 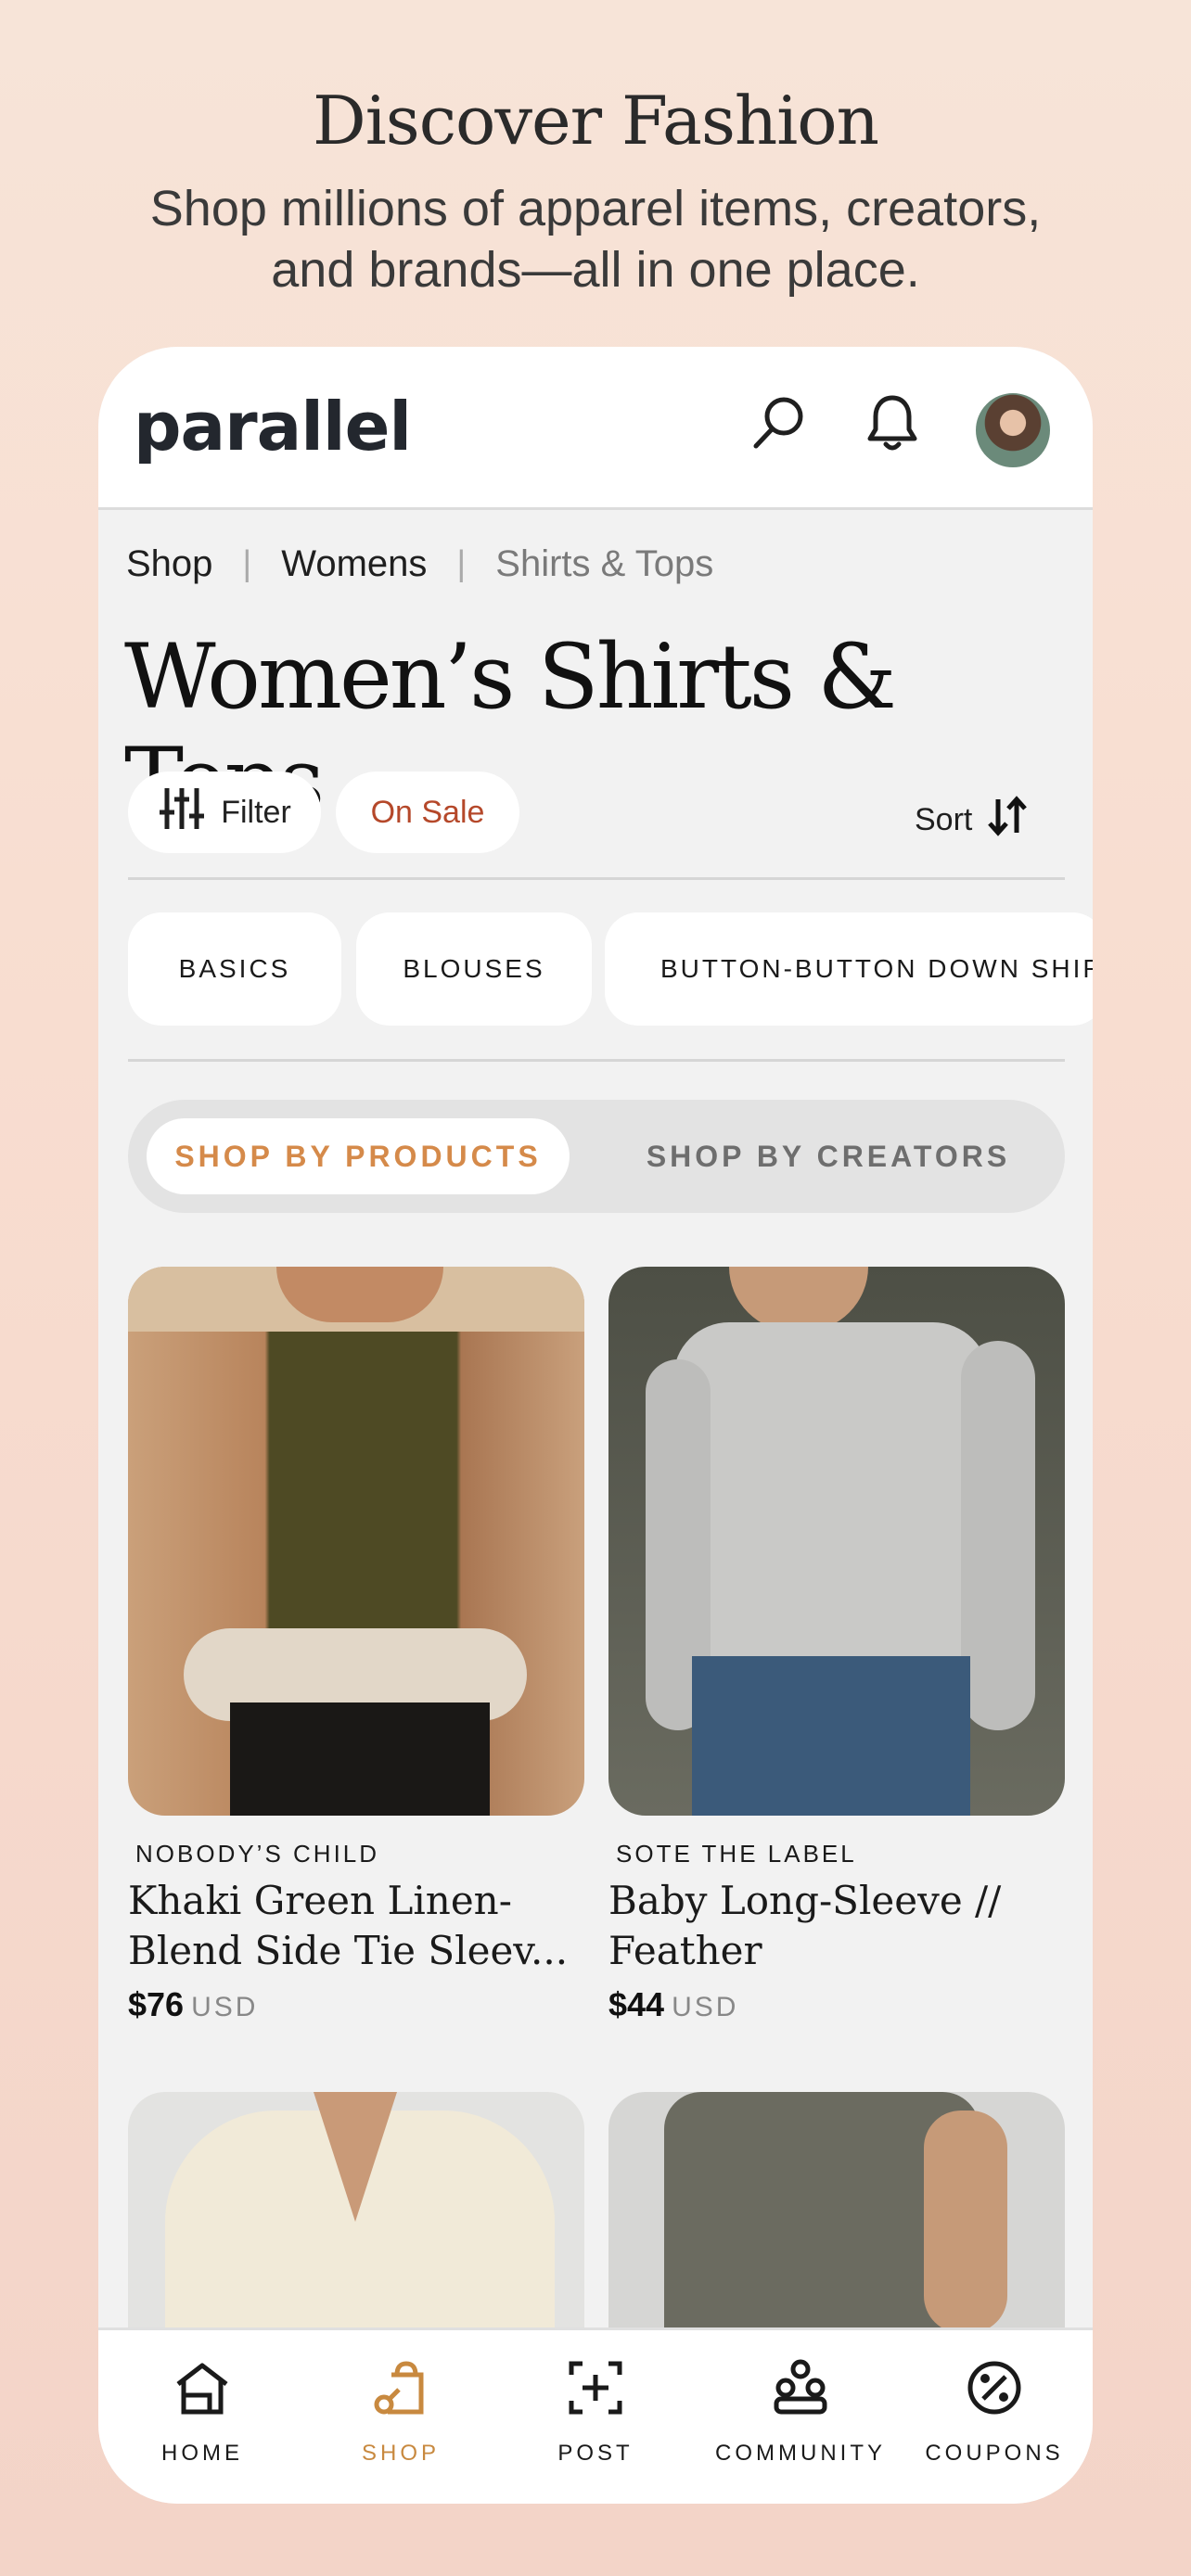 I want to click on coupons-icon, so click(x=995, y=2390).